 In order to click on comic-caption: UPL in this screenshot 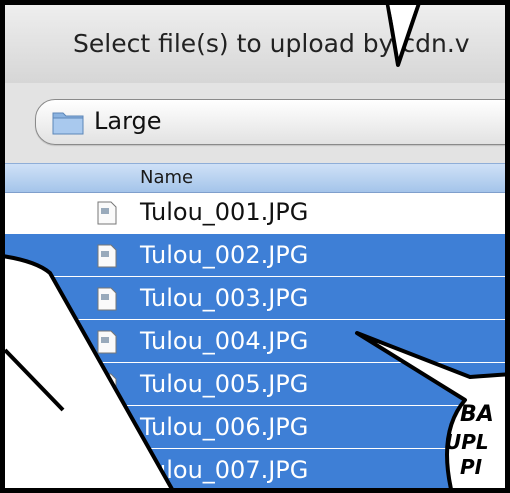, I will do `click(467, 442)`.